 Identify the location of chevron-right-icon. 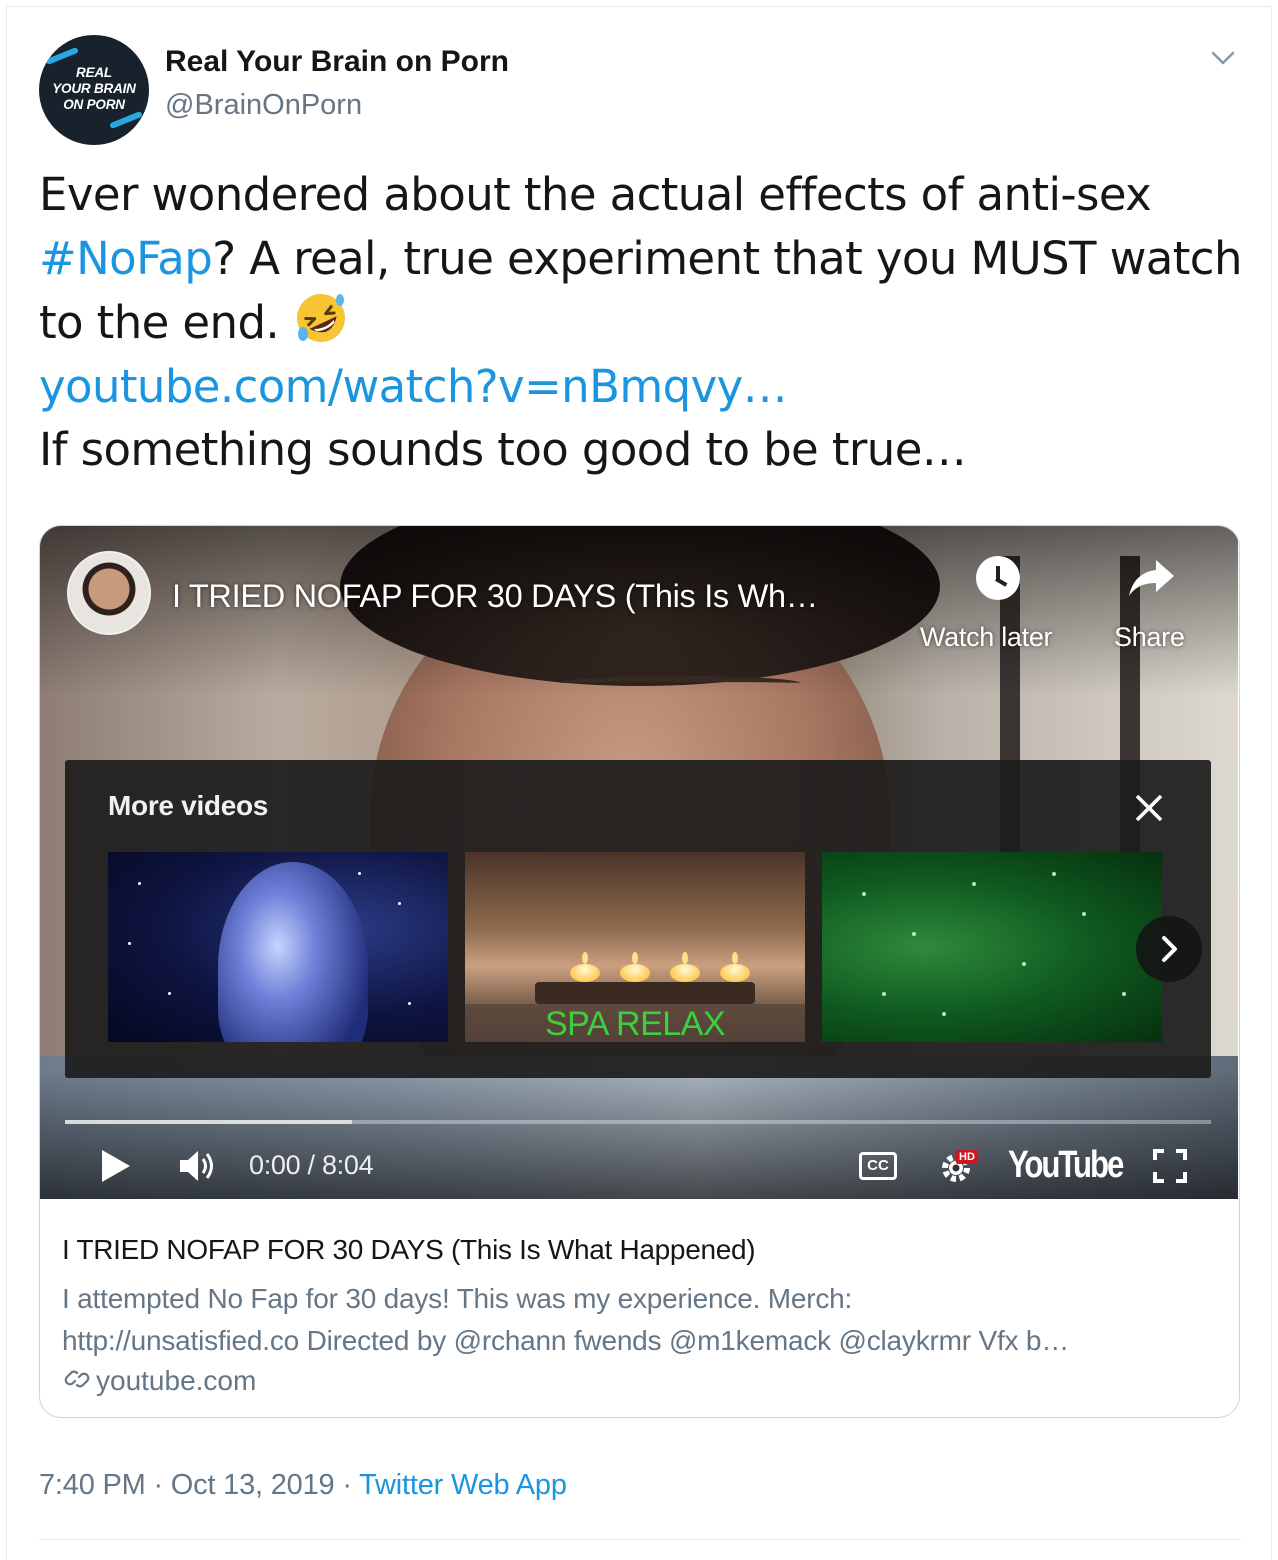
(1169, 949).